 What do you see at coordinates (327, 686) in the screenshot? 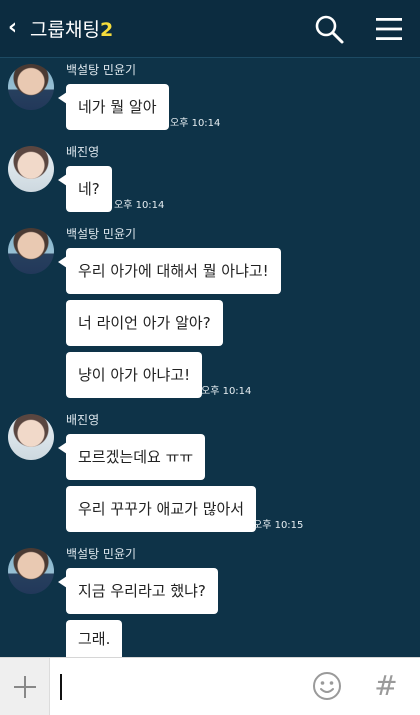
I see `emoji-icon` at bounding box center [327, 686].